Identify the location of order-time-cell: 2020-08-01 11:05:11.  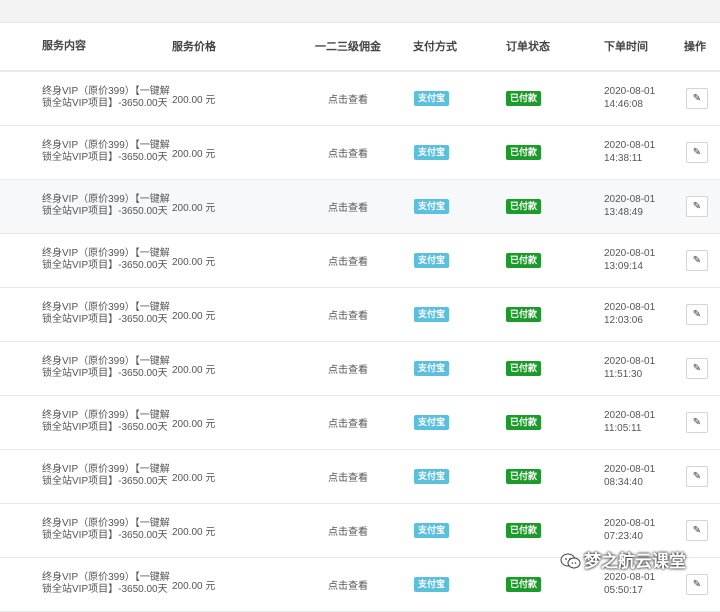
(644, 422).